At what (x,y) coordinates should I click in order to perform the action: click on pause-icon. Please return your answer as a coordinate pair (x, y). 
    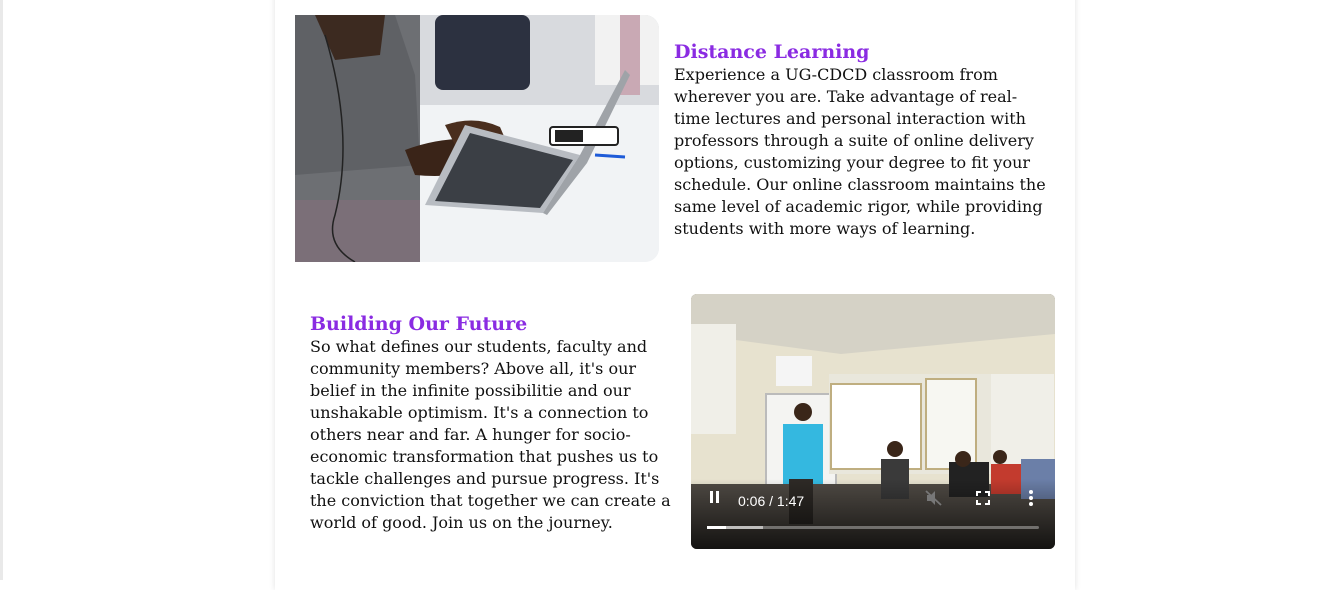
    Looking at the image, I should click on (715, 498).